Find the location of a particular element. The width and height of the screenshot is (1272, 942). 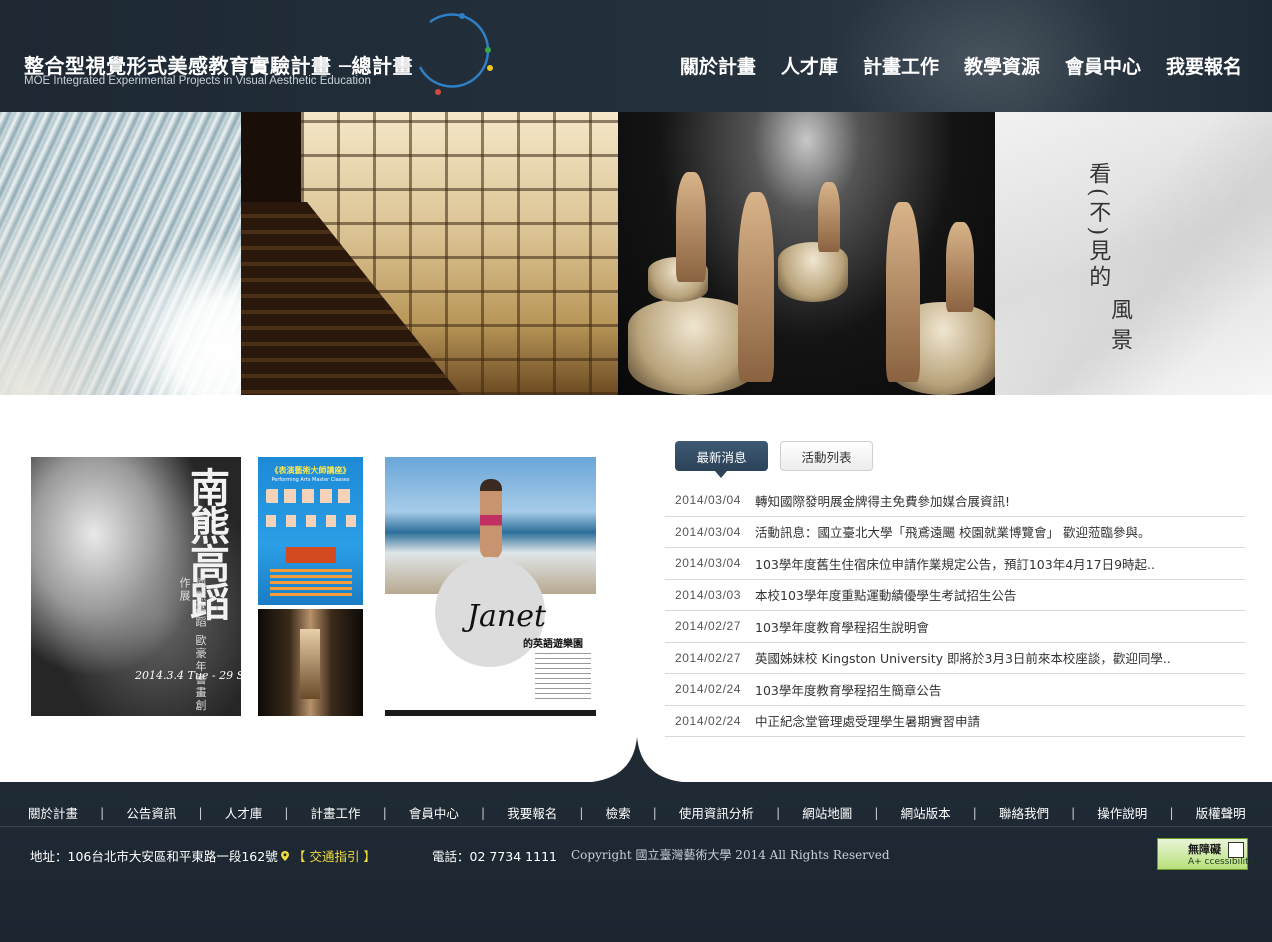

poster-corridor is located at coordinates (310, 662).